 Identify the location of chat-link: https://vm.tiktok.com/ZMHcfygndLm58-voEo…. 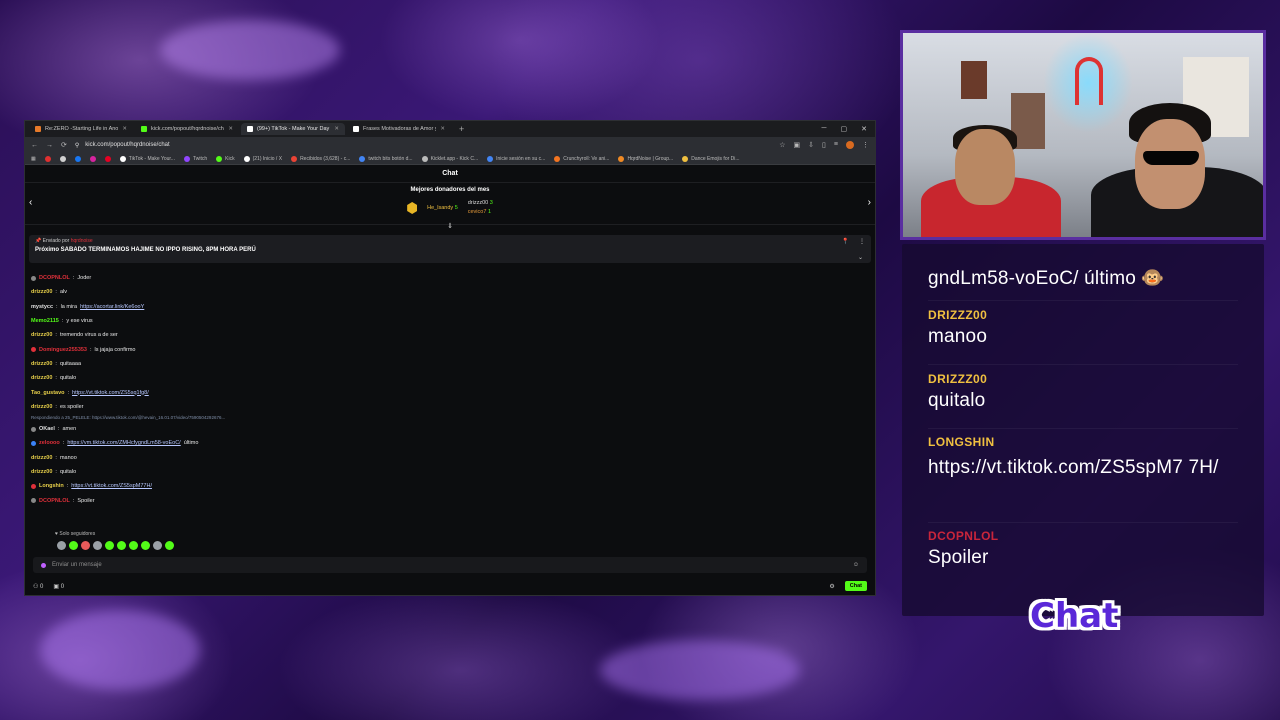
(123, 443).